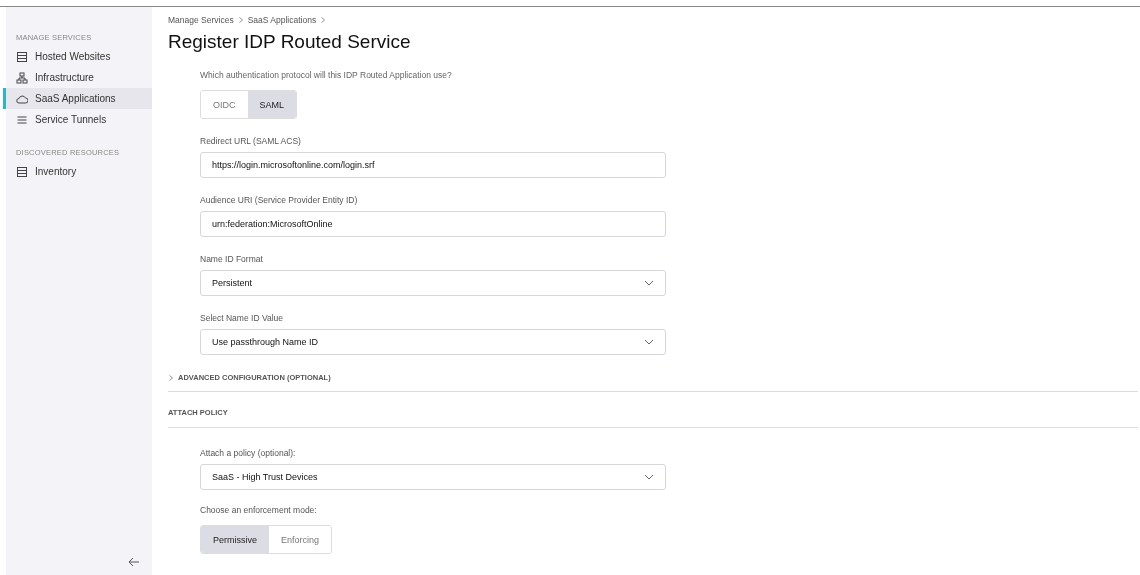  What do you see at coordinates (235, 539) in the screenshot?
I see `toggle-option: Permissive` at bounding box center [235, 539].